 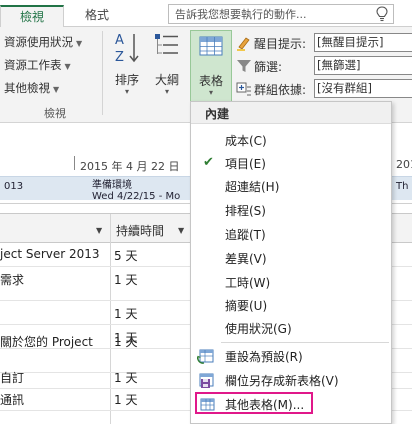 What do you see at coordinates (291, 210) in the screenshot?
I see `menu-item-schedule: 排程(S)` at bounding box center [291, 210].